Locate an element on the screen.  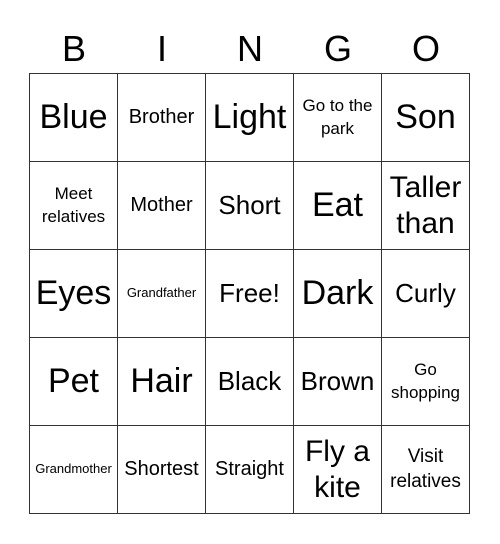
bingo-cell: Pet is located at coordinates (74, 382).